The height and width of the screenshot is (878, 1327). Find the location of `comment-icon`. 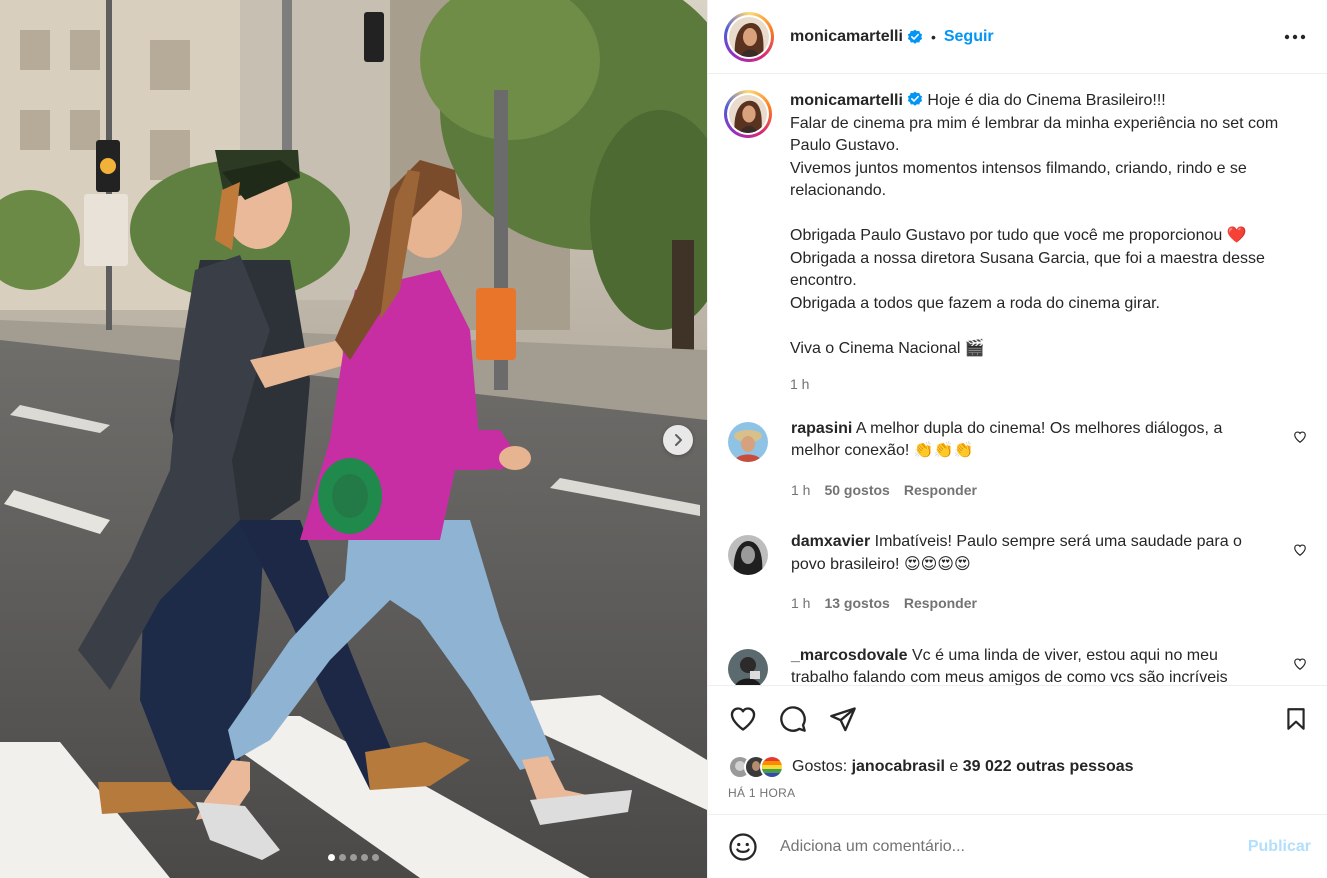

comment-icon is located at coordinates (793, 719).